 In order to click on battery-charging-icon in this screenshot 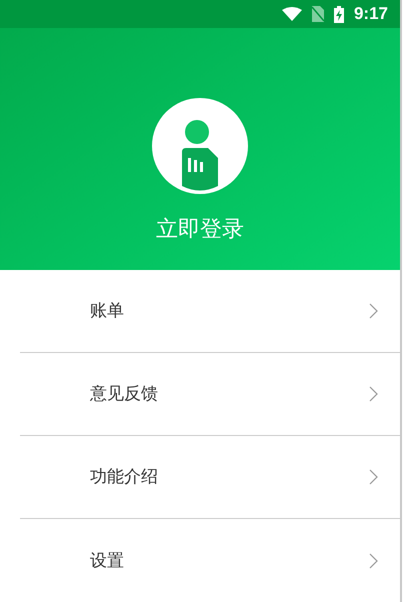, I will do `click(339, 14)`.